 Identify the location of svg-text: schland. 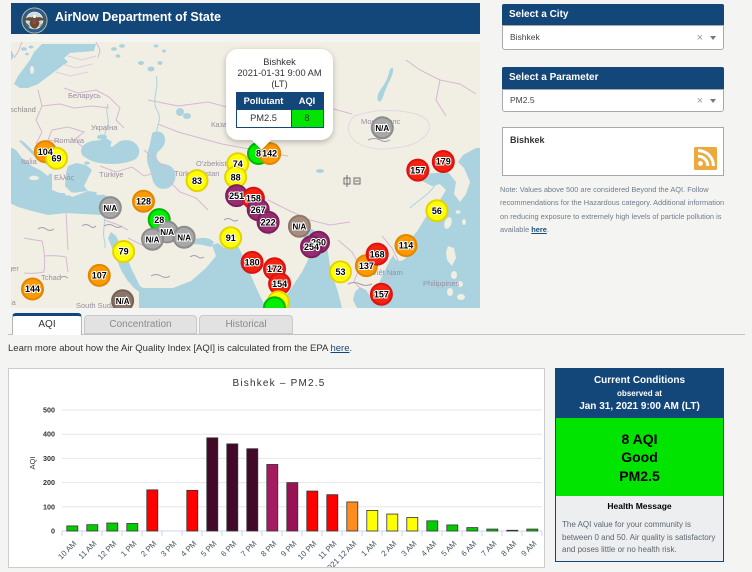
(23, 109).